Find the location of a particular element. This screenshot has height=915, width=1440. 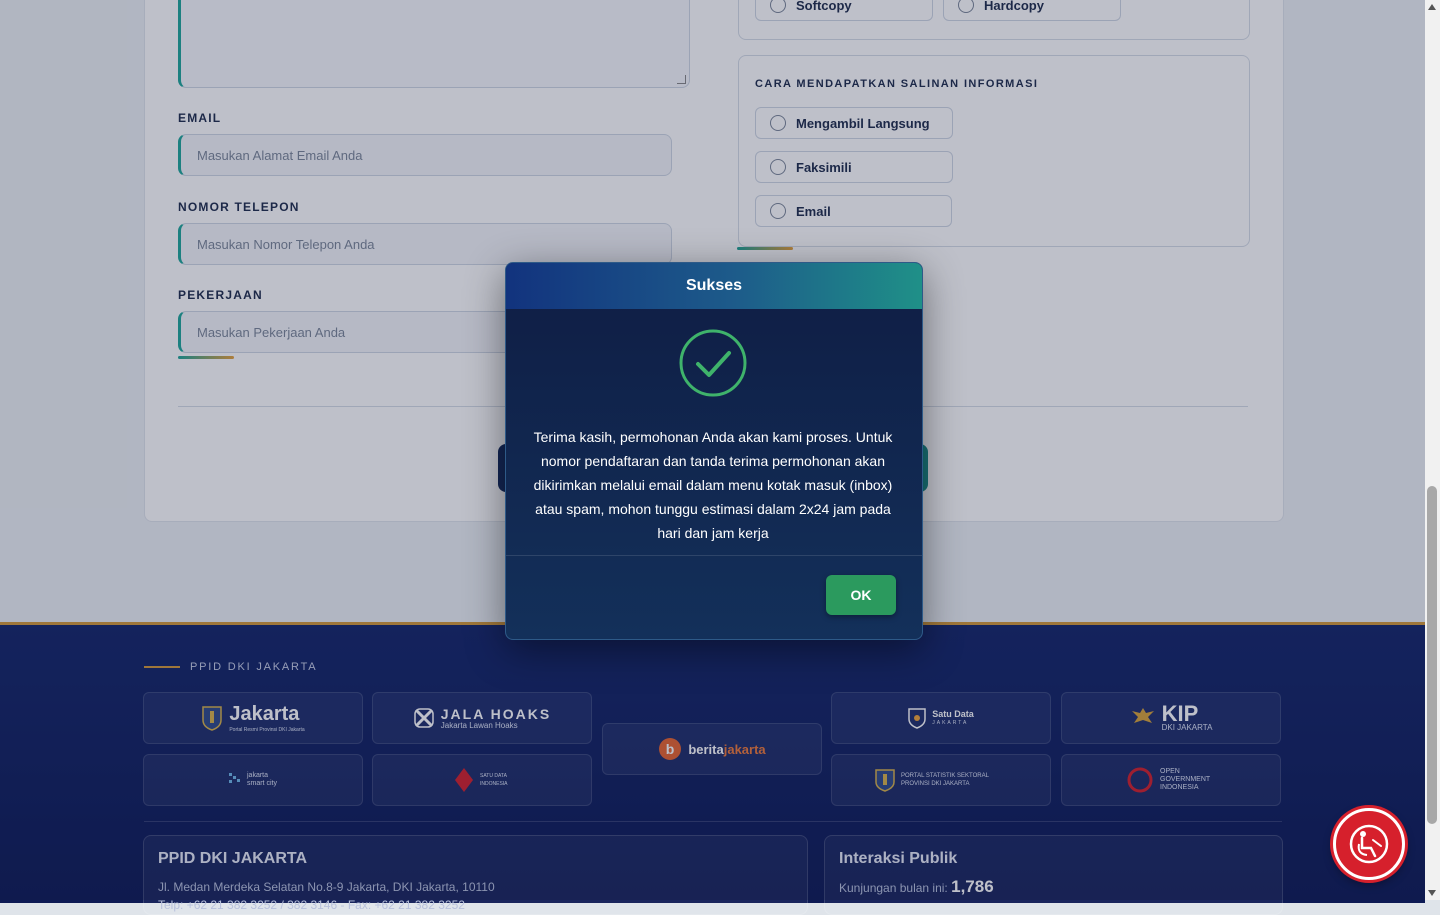

page-scrollbar is located at coordinates (1432, 450).